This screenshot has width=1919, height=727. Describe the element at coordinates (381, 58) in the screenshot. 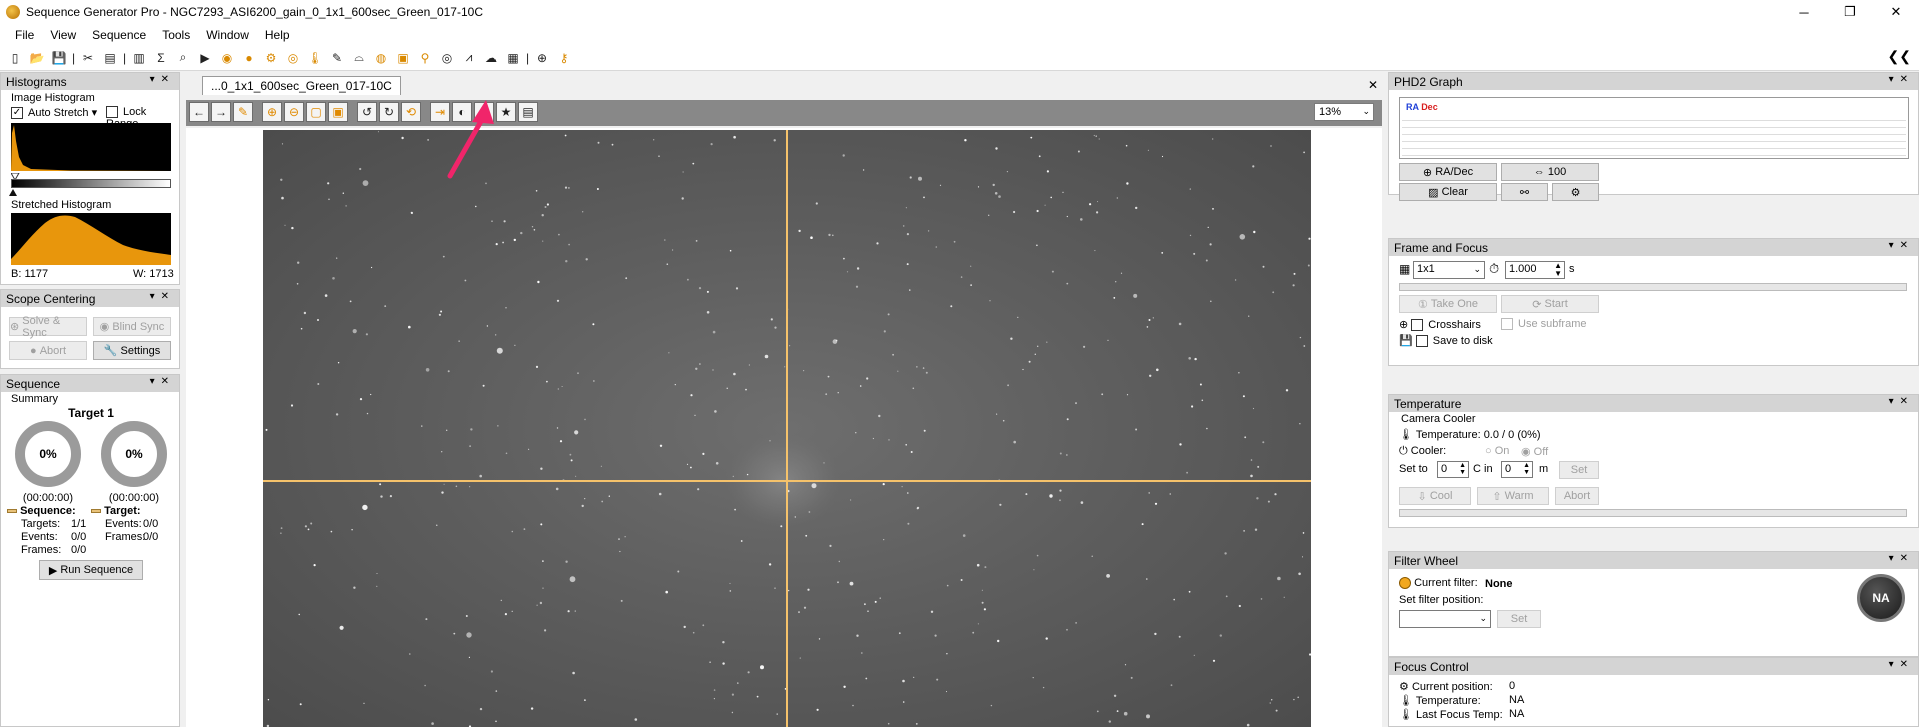

I see `rotator-icon: ◍` at that location.